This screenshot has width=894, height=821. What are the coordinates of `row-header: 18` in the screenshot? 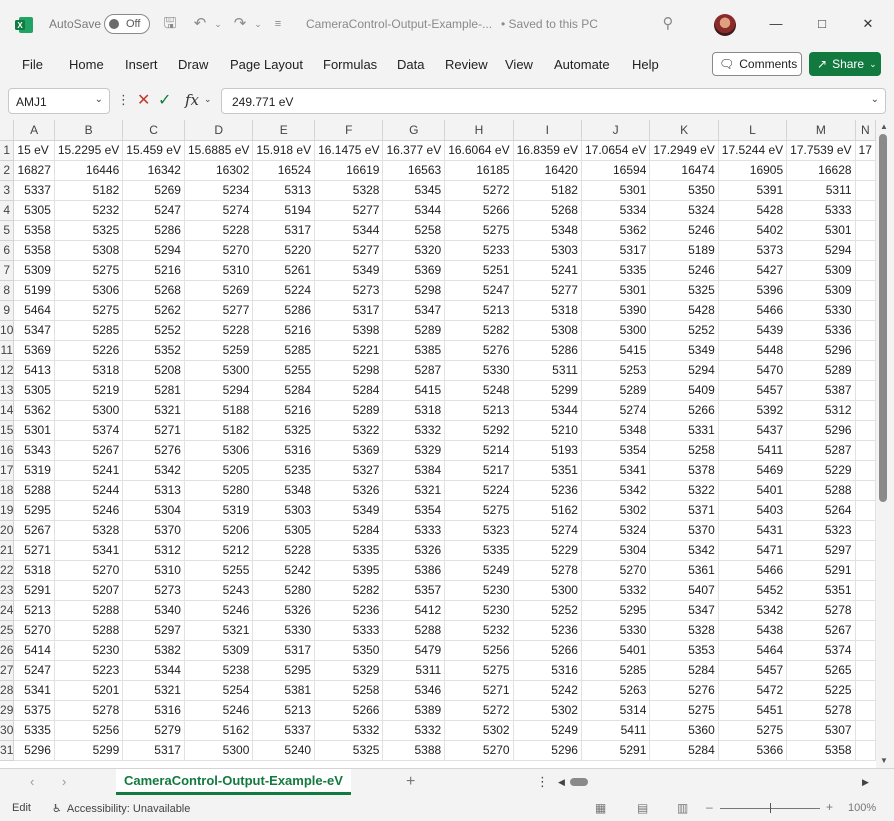 It's located at (7, 490).